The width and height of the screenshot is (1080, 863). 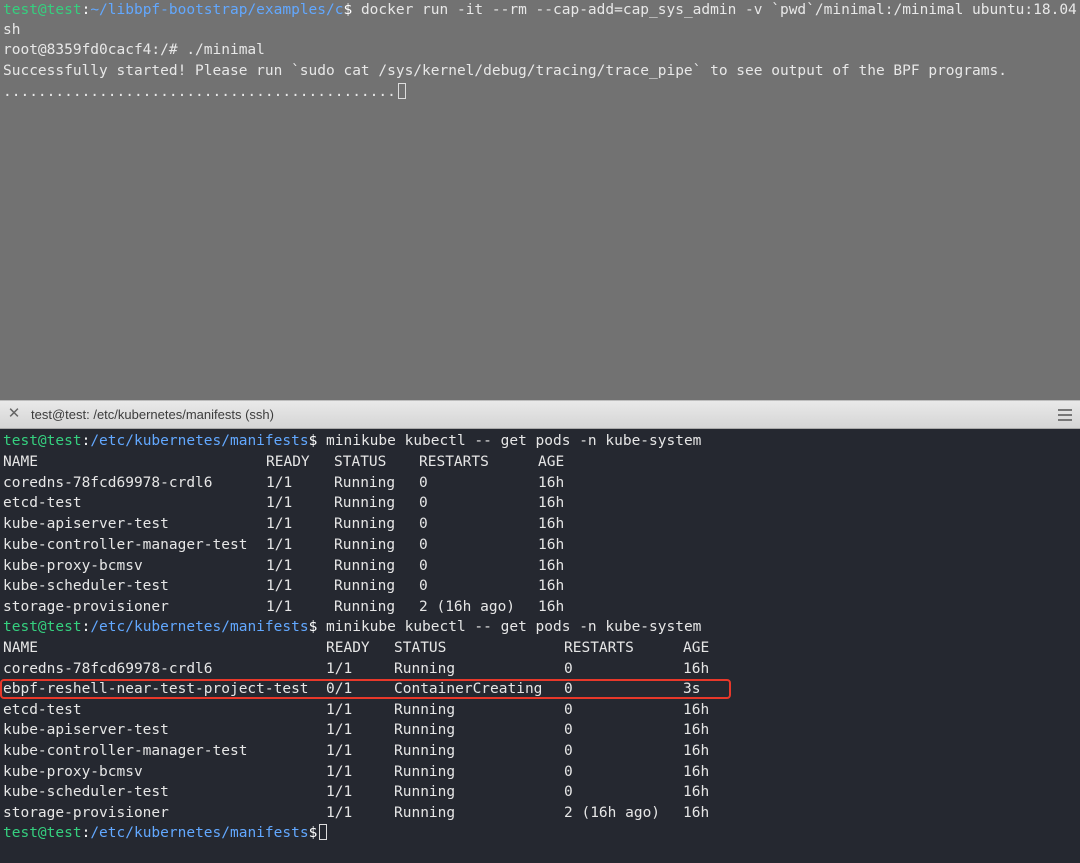 What do you see at coordinates (348, 10) in the screenshot?
I see `prompt-sign: $` at bounding box center [348, 10].